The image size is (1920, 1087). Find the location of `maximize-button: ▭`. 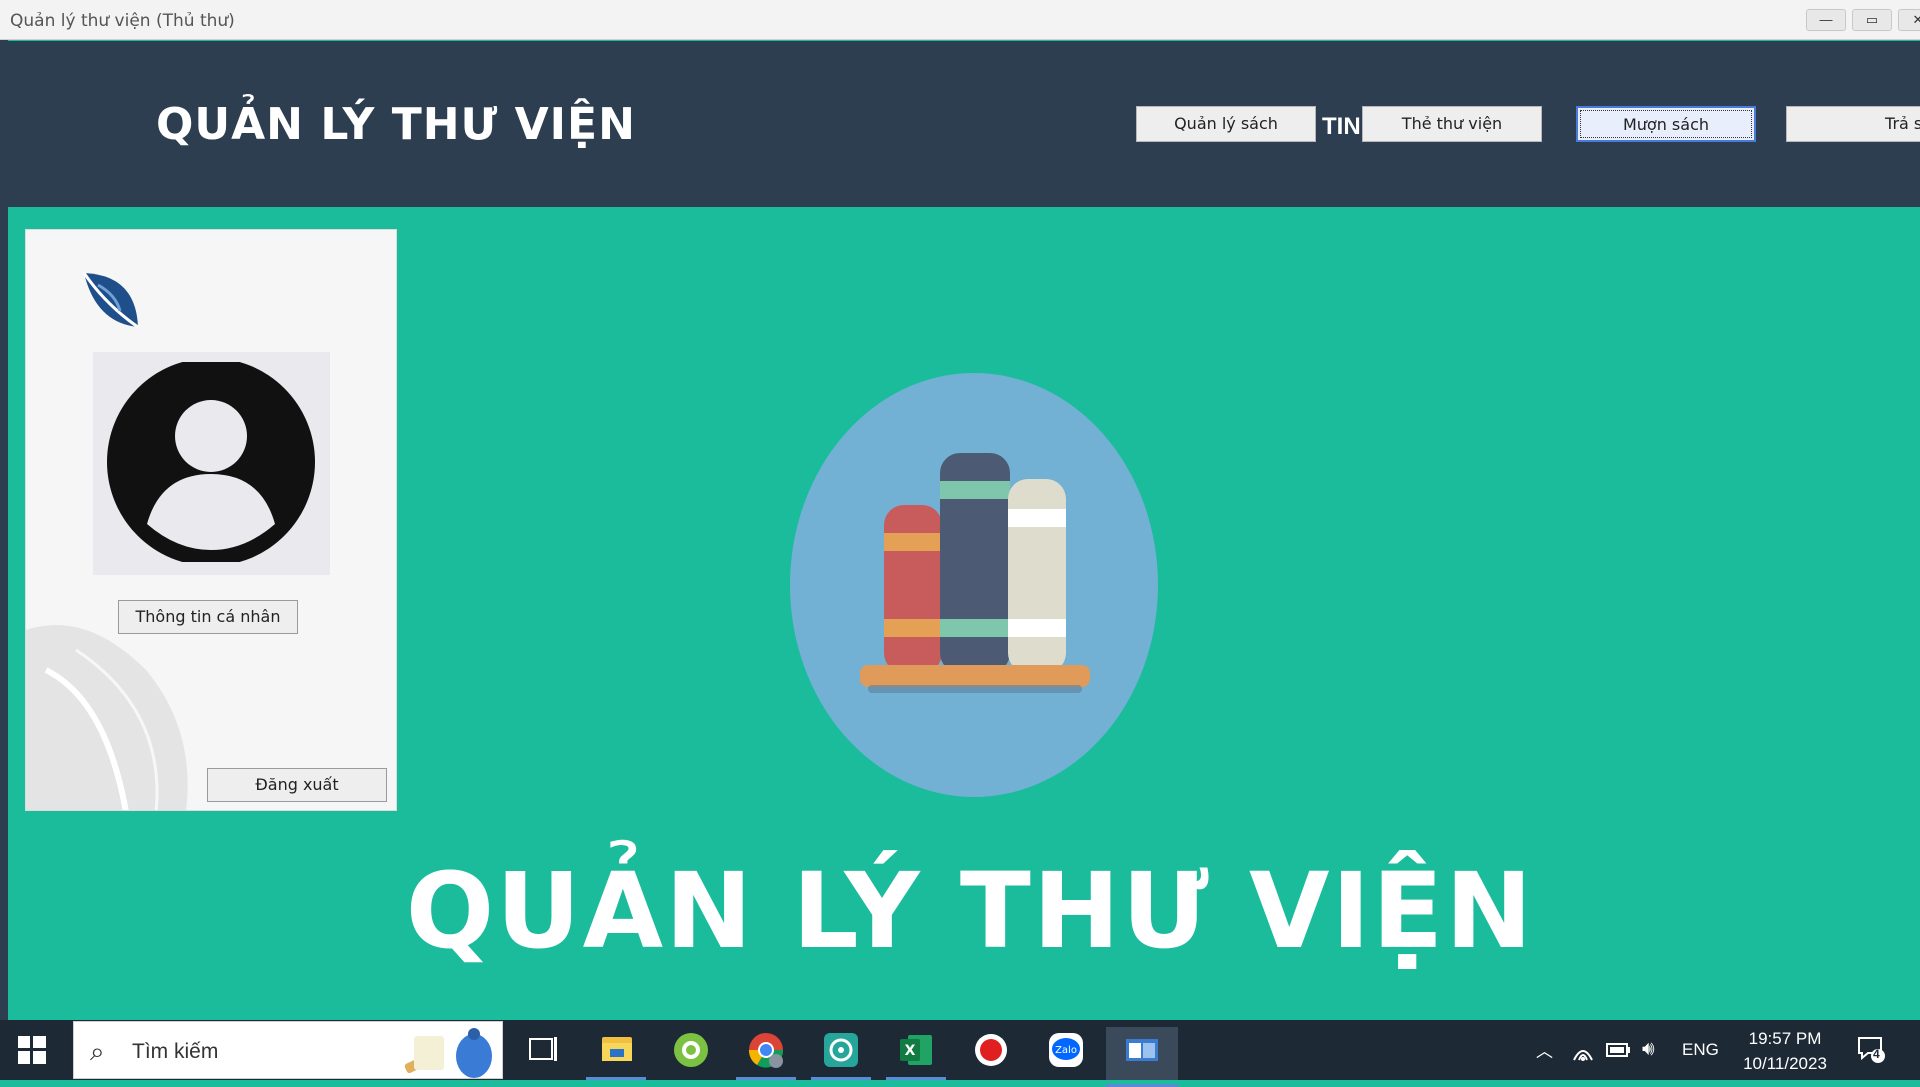

maximize-button: ▭ is located at coordinates (1872, 20).